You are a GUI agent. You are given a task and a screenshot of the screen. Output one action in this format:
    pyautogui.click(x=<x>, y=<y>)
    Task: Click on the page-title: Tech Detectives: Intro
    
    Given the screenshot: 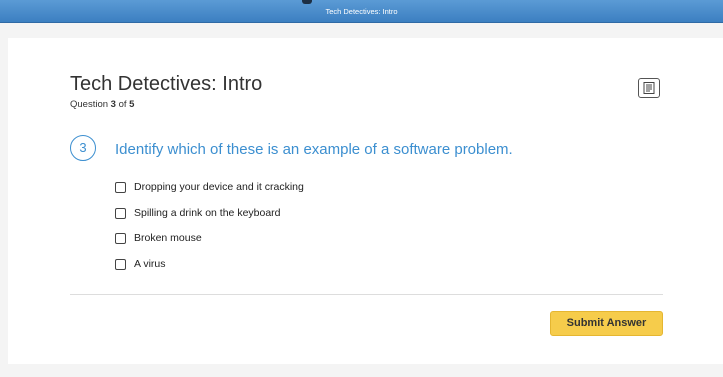 What is the action you would take?
    pyautogui.click(x=166, y=84)
    